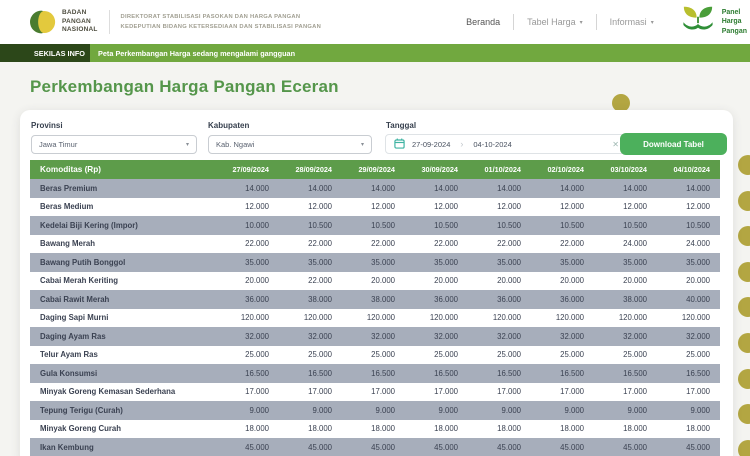 Image resolution: width=750 pixels, height=456 pixels. I want to click on price-cell: 24.000, so click(635, 244).